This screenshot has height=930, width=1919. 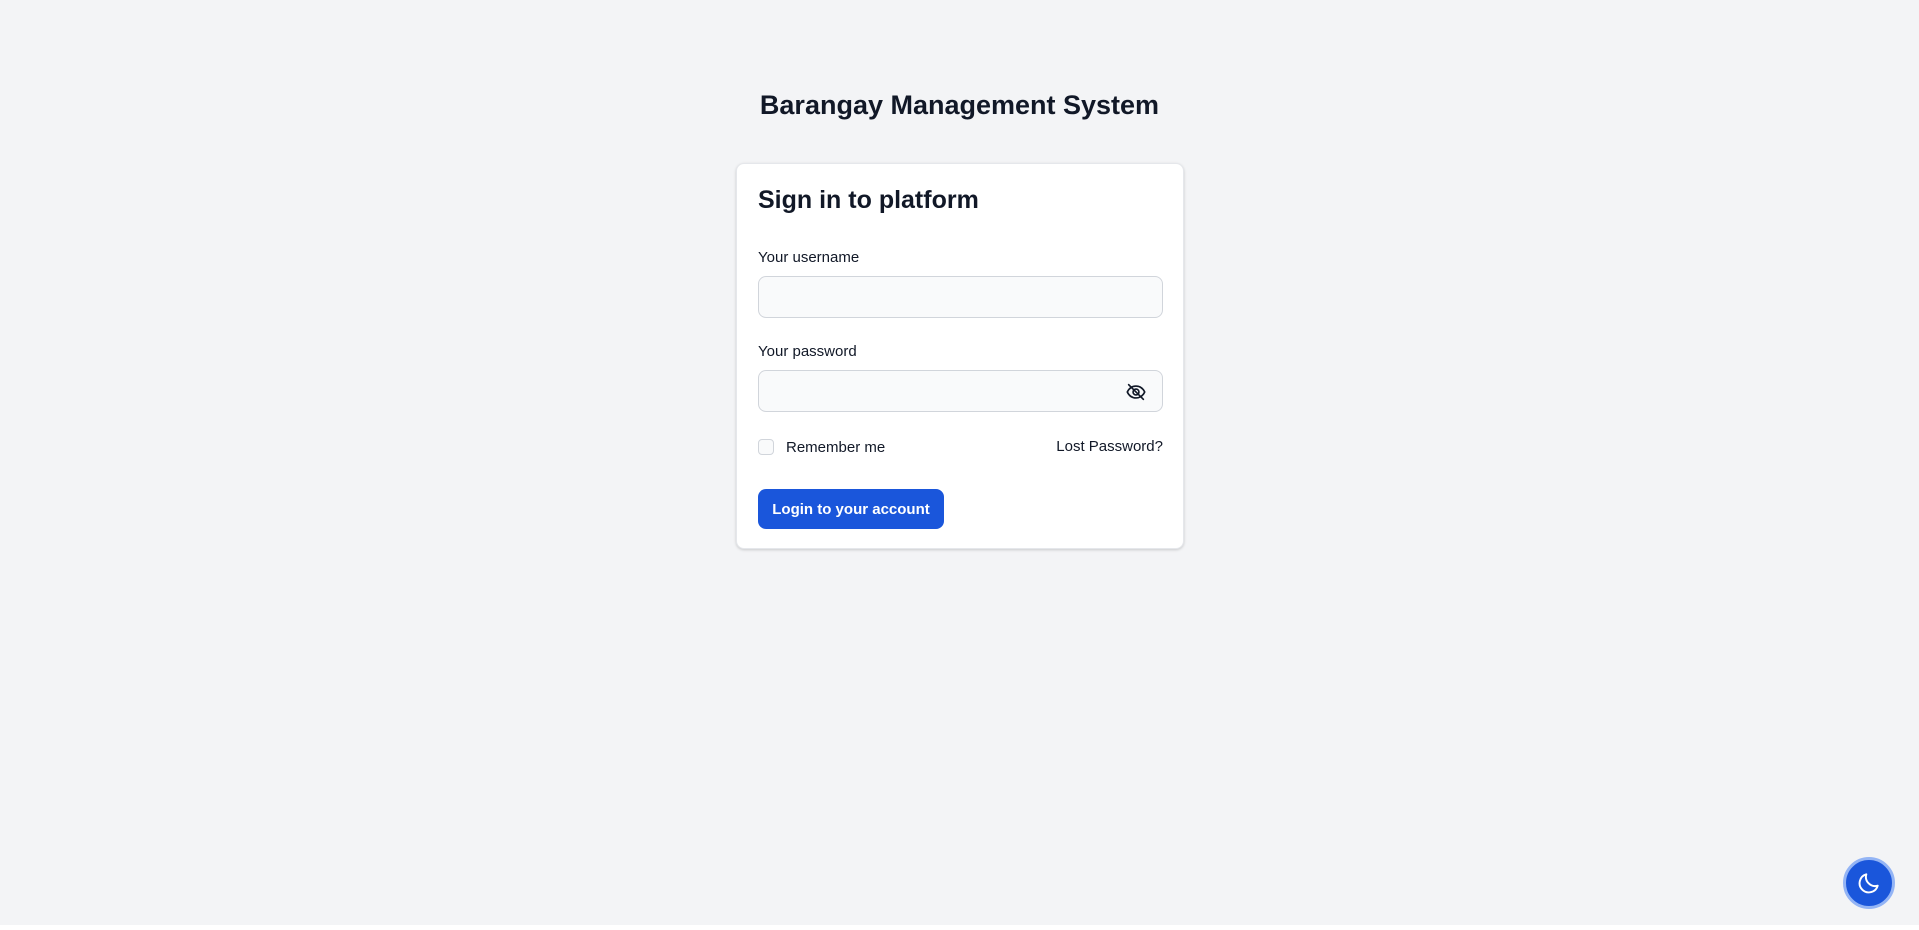 What do you see at coordinates (836, 447) in the screenshot?
I see `remember-me-label: Remember me` at bounding box center [836, 447].